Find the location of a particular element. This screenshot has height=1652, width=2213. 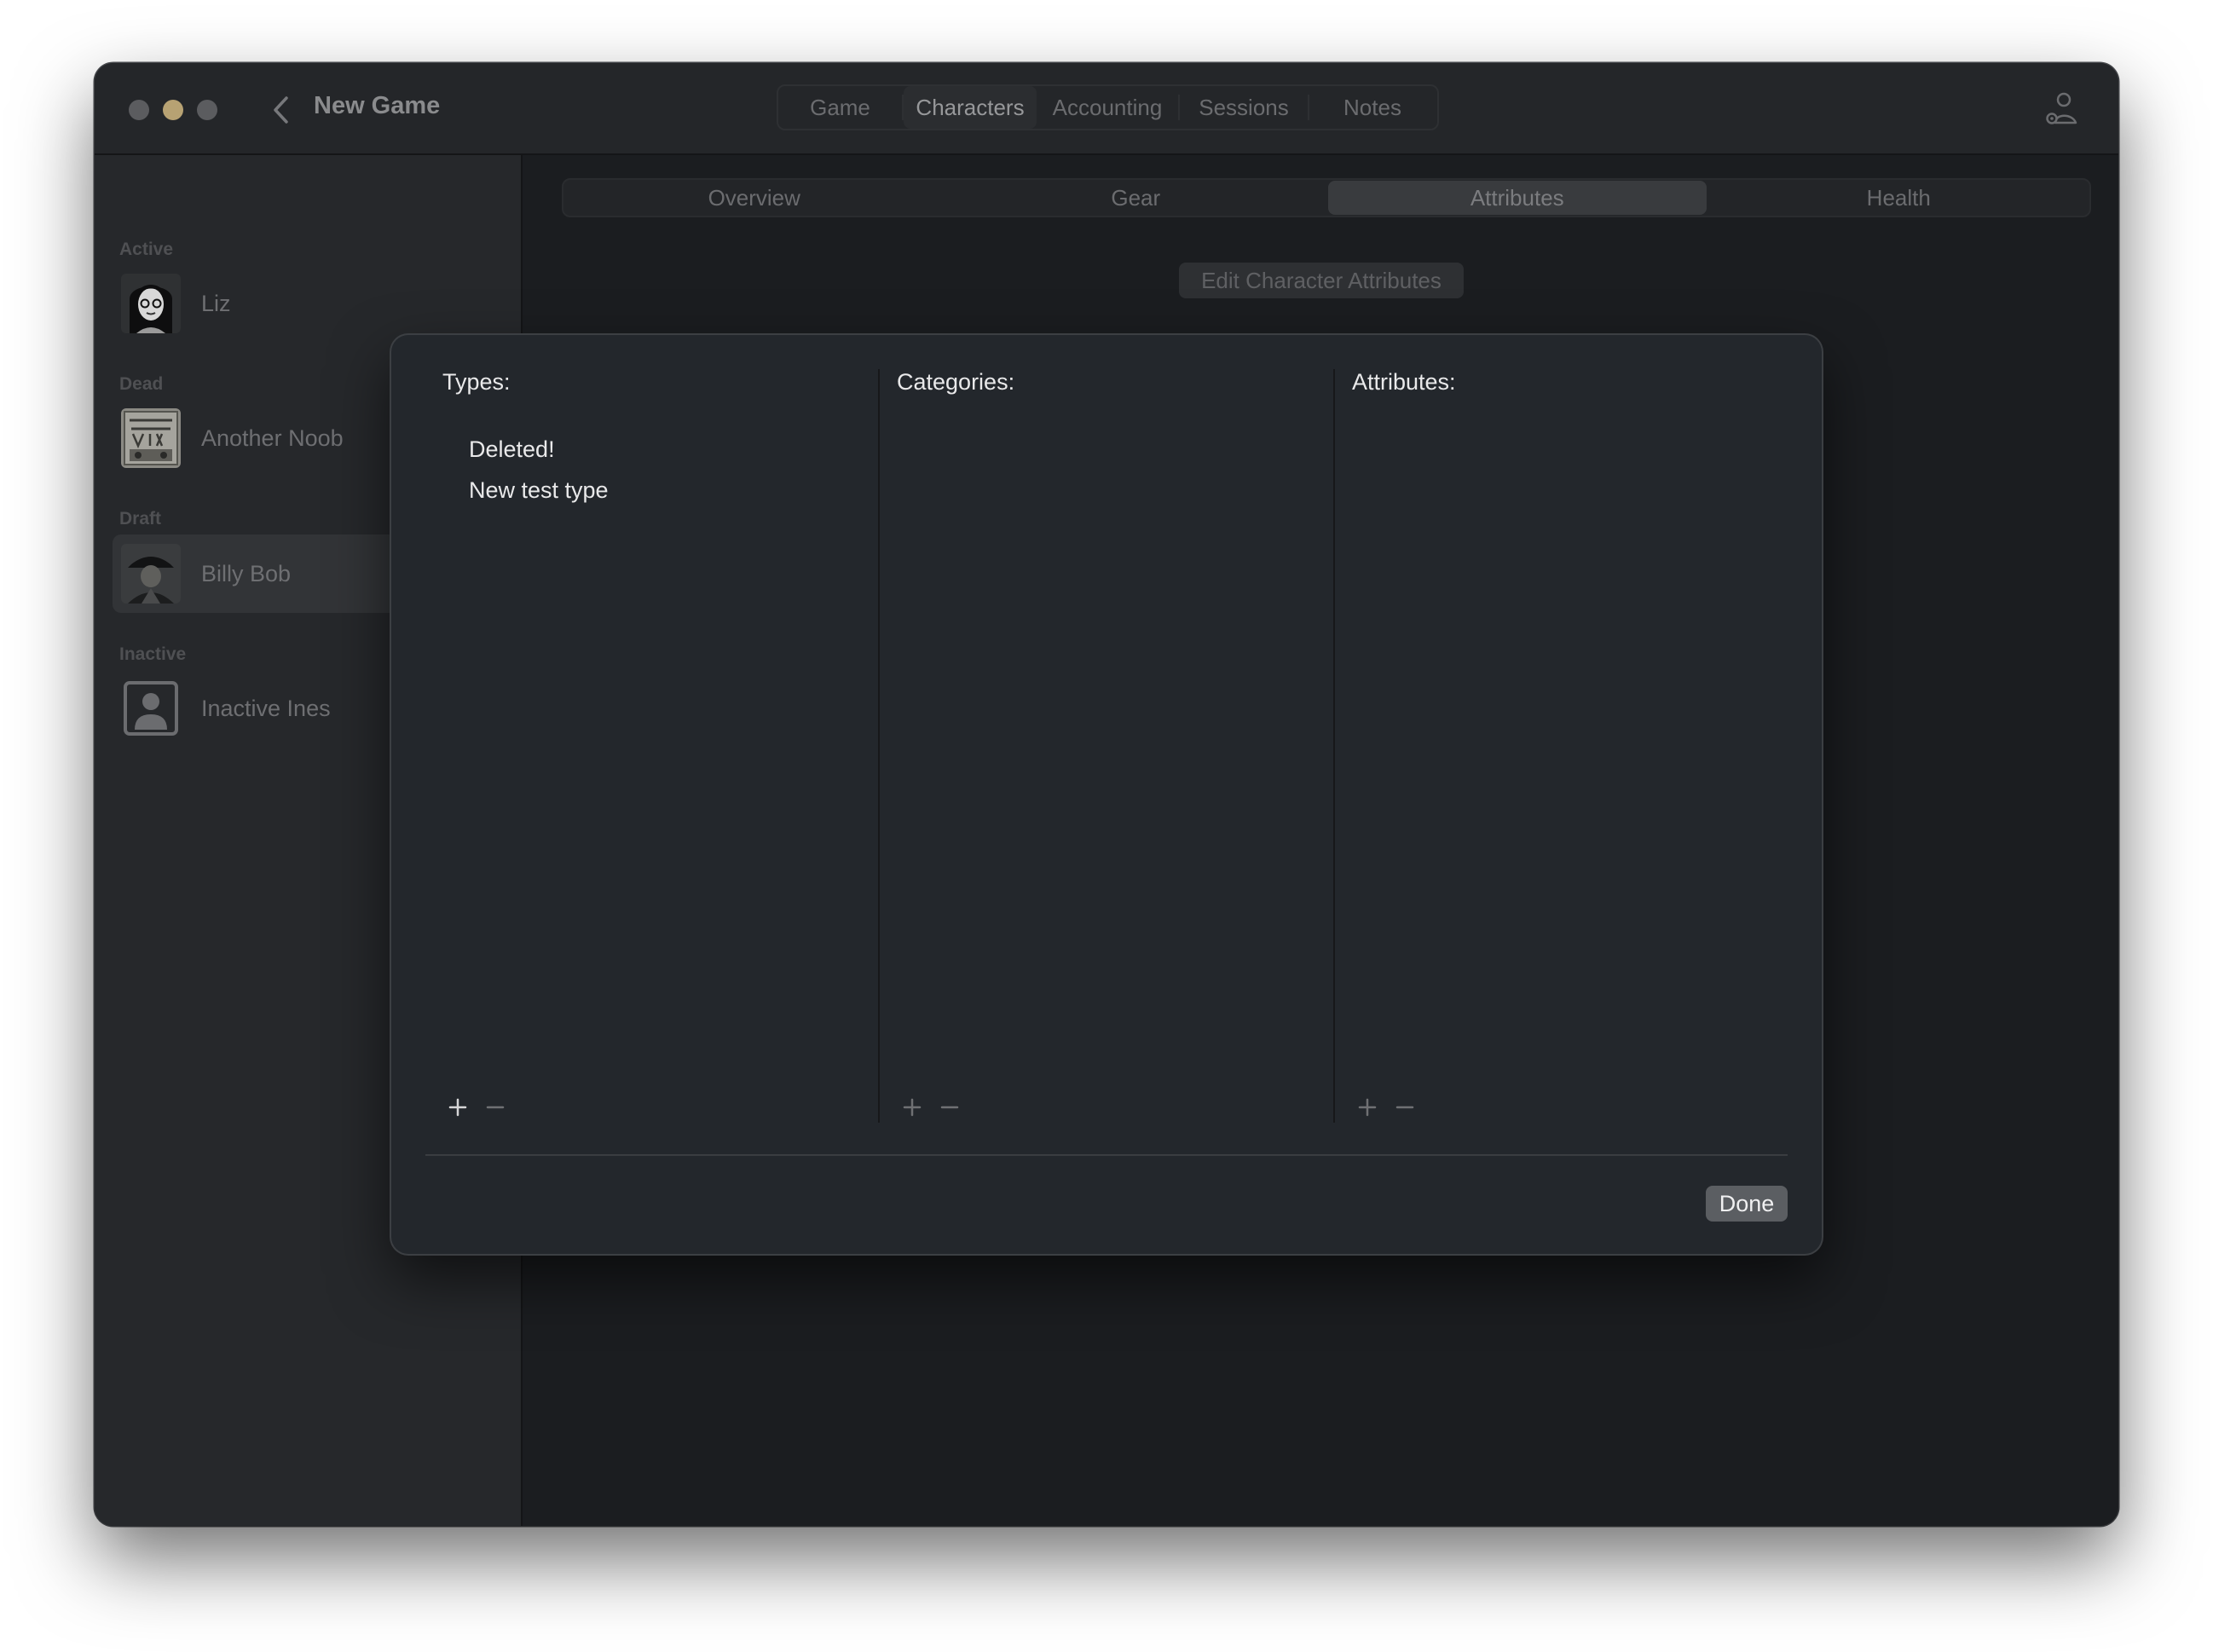

tab-gear: Gear is located at coordinates (1136, 198).